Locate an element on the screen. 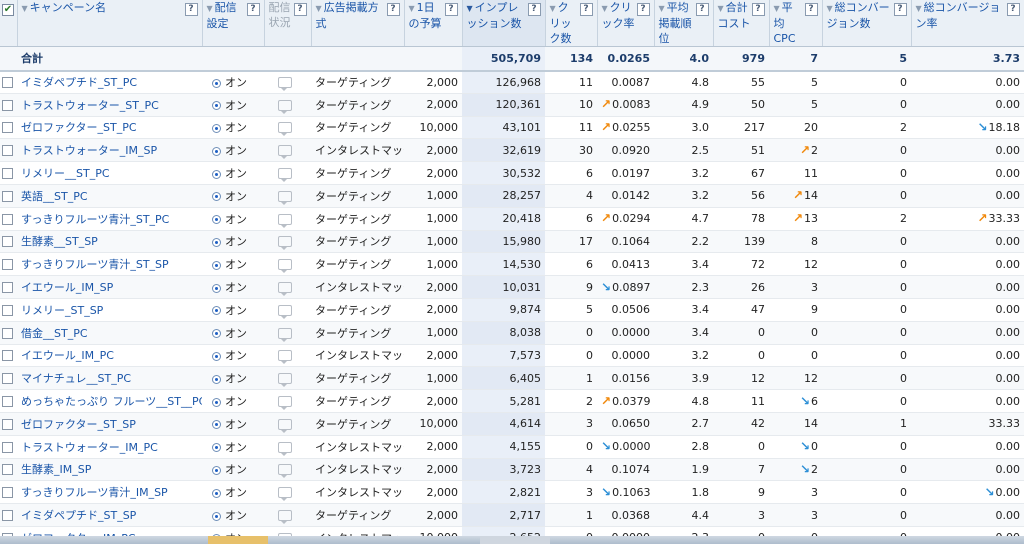 This screenshot has height=544, width=1024. campaign-name-link: ゼロファクター_IM_PC is located at coordinates (109, 531).